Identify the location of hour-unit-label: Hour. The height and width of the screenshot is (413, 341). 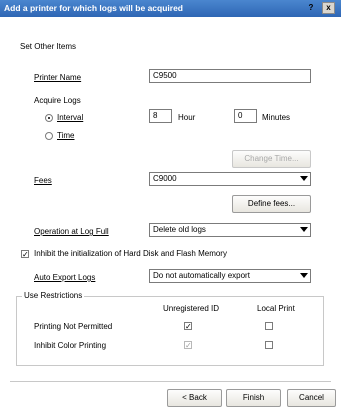
(187, 117).